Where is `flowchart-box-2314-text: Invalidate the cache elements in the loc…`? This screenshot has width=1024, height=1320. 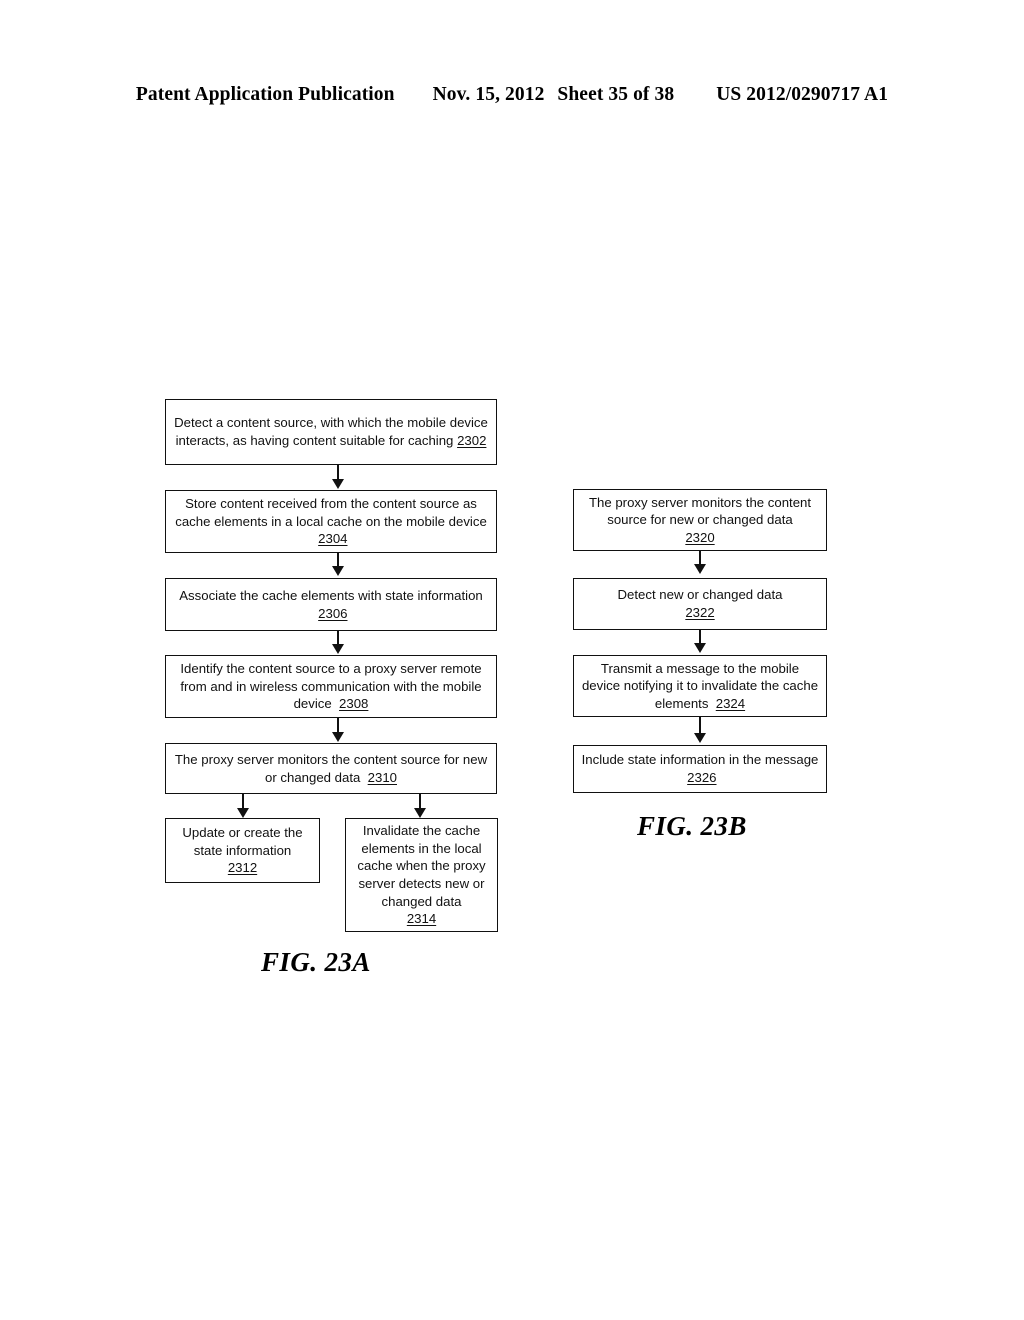 flowchart-box-2314-text: Invalidate the cache elements in the loc… is located at coordinates (421, 866).